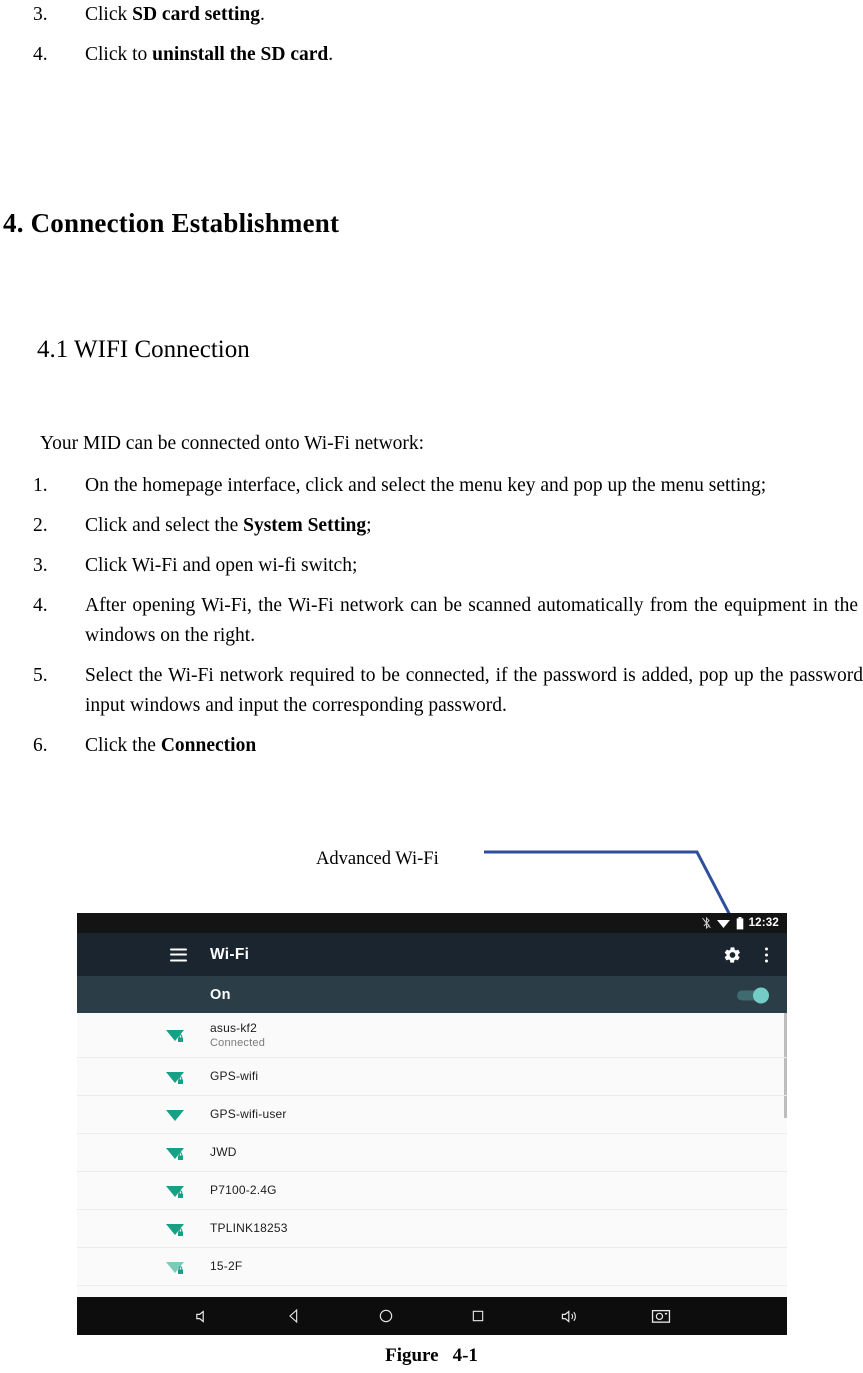 Image resolution: width=863 pixels, height=1373 pixels. Describe the element at coordinates (761, 995) in the screenshot. I see `switch-thumb` at that location.